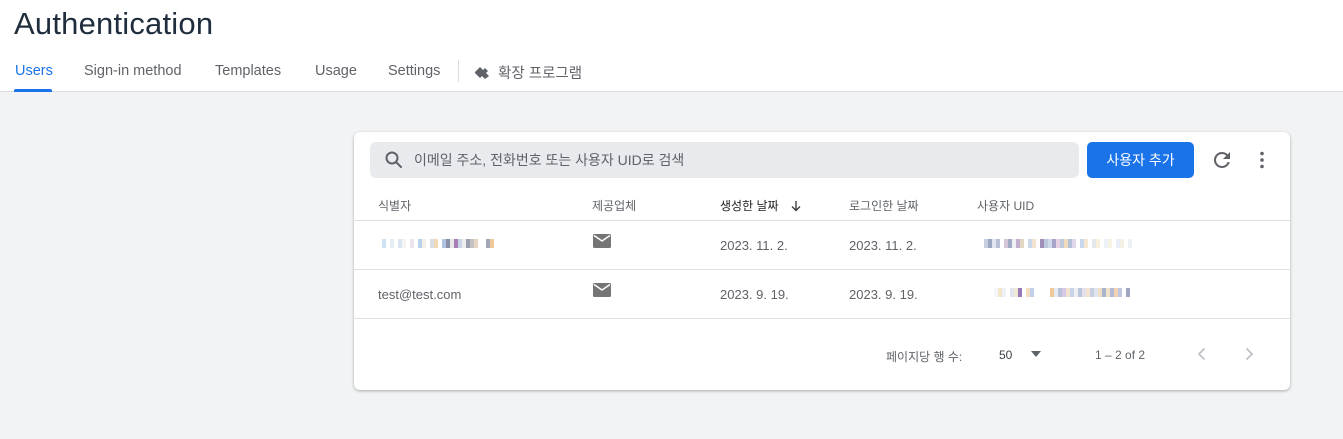  What do you see at coordinates (1024, 355) in the screenshot?
I see `rows-per-page-select: 50` at bounding box center [1024, 355].